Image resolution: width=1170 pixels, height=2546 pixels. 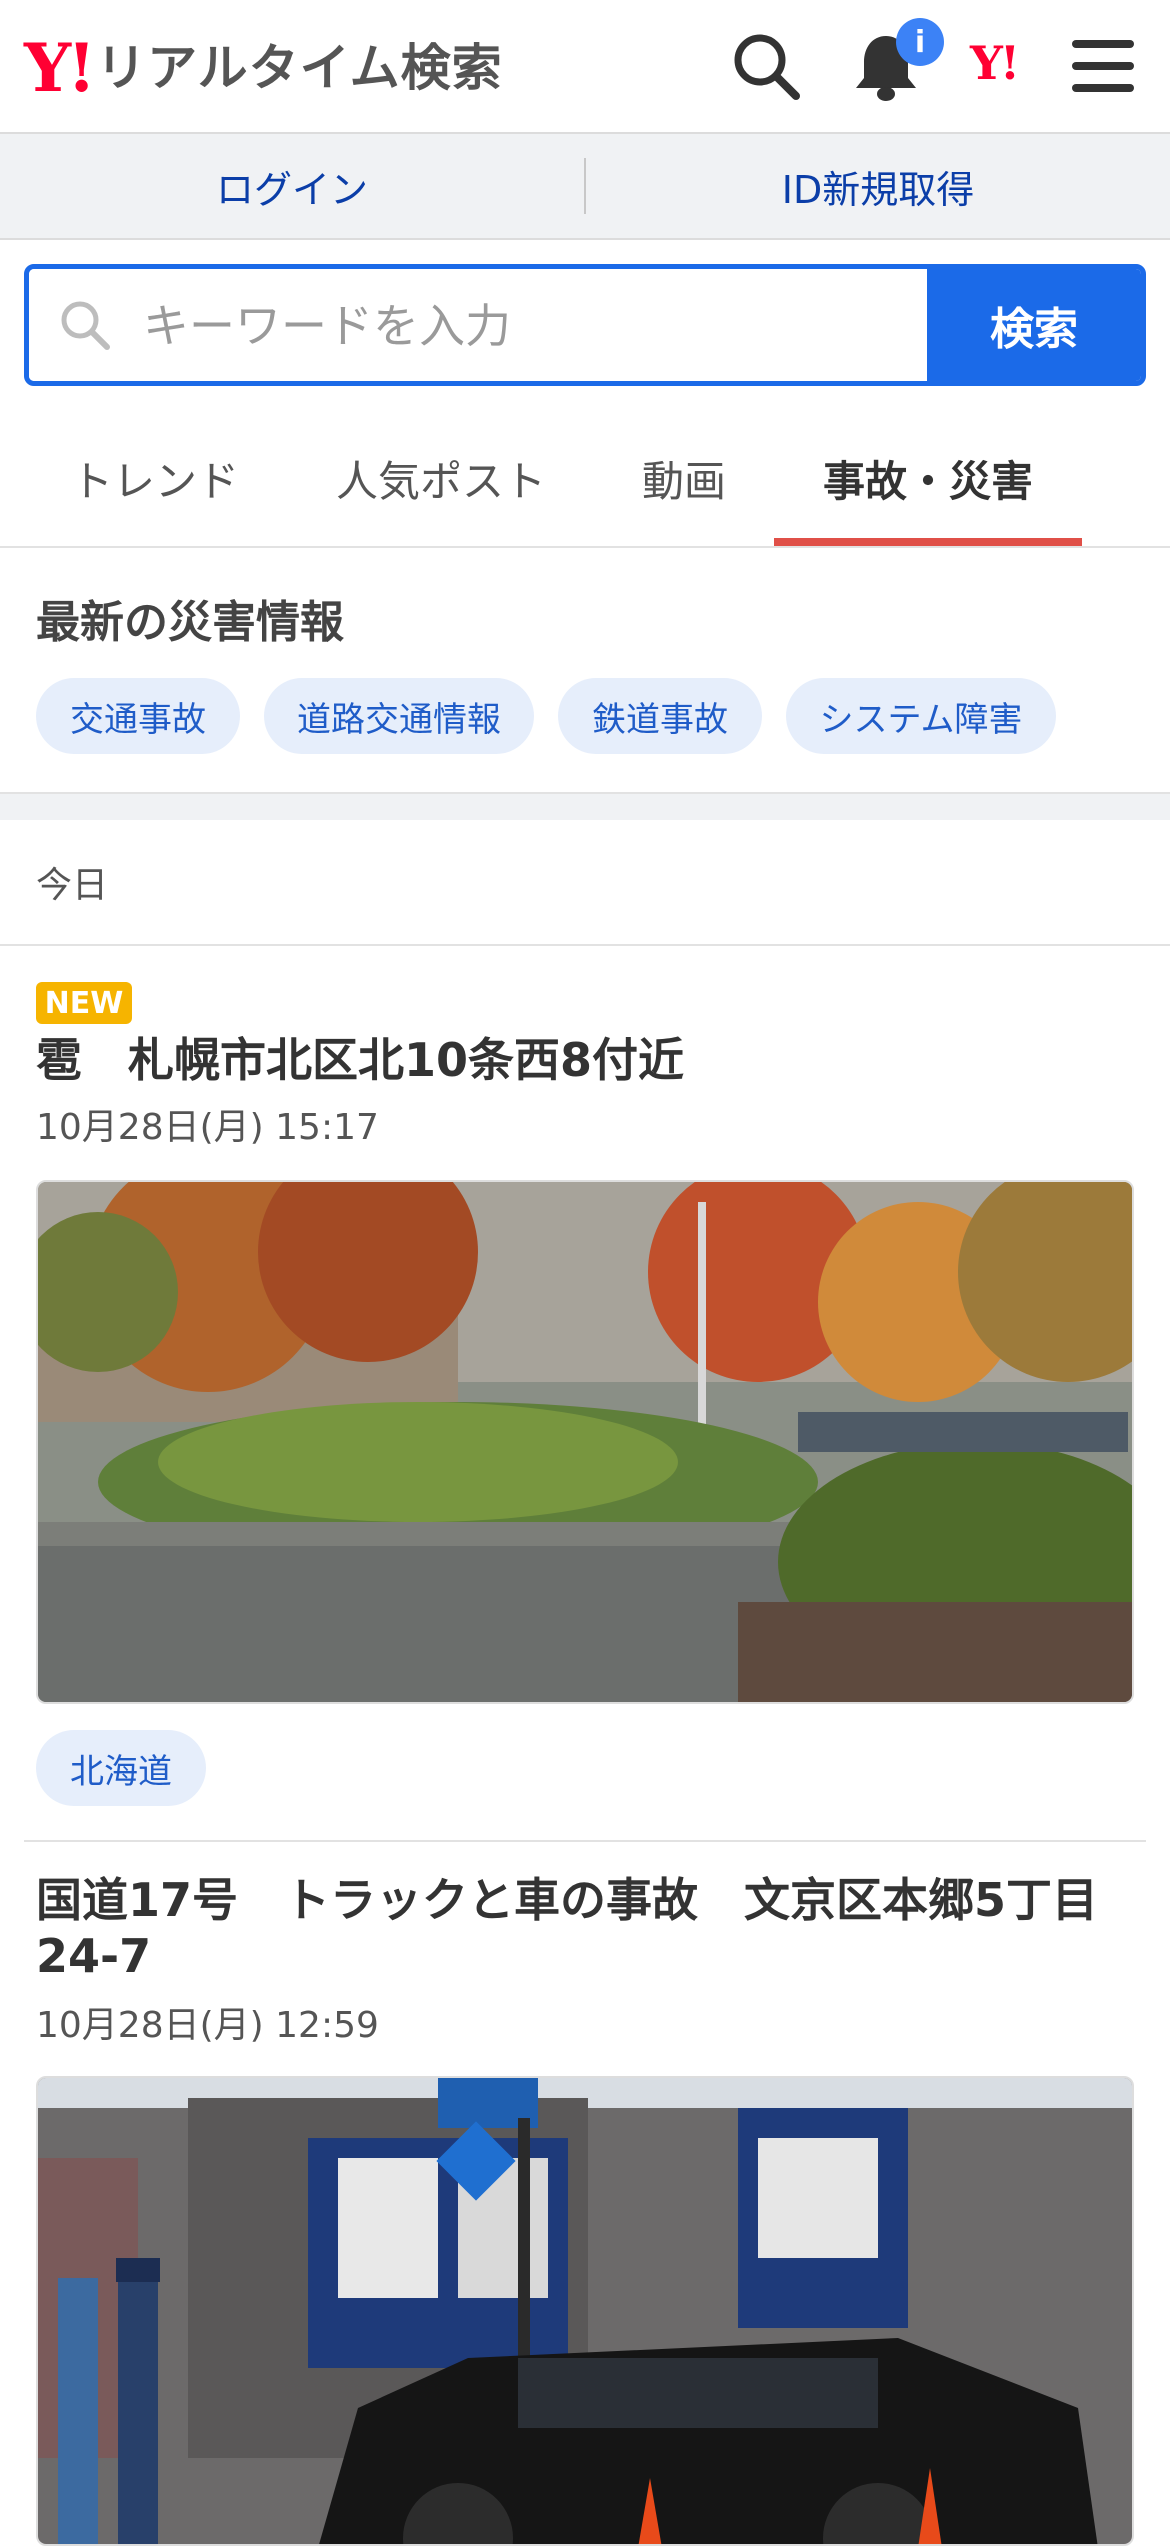 I want to click on region-tag: 北海道, so click(x=121, y=1768).